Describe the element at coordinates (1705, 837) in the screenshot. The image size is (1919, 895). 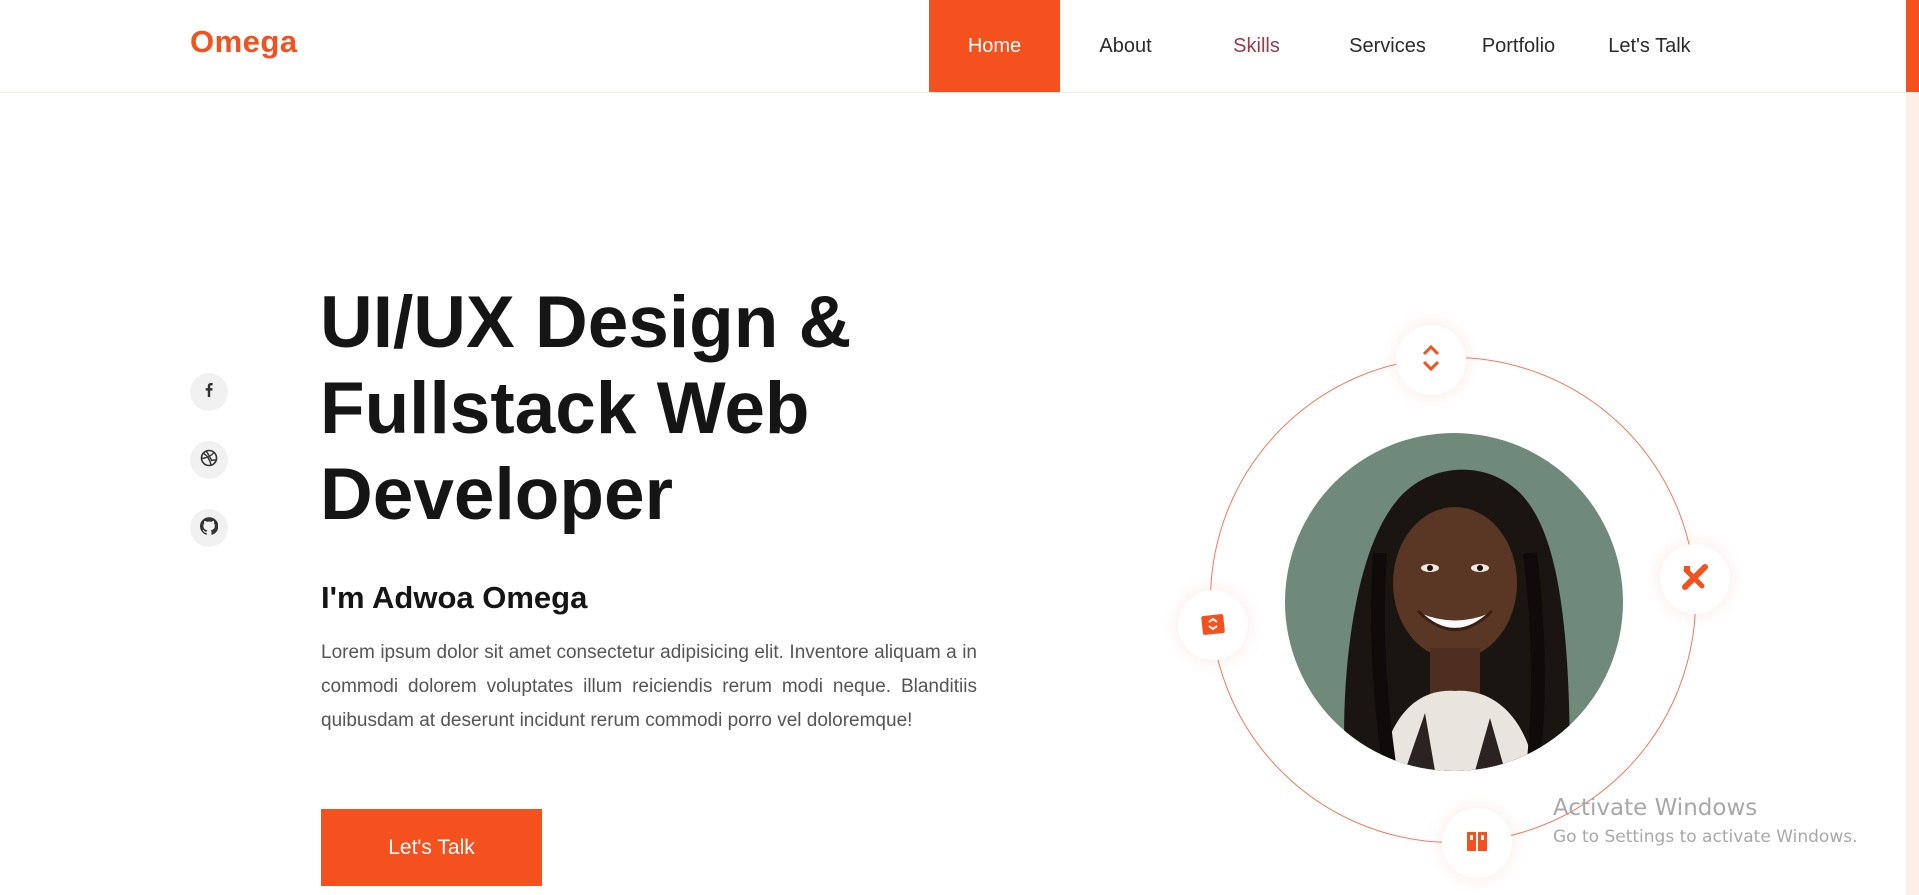
I see `watermark-subtitle: Go to Settings to activate Windows.` at that location.